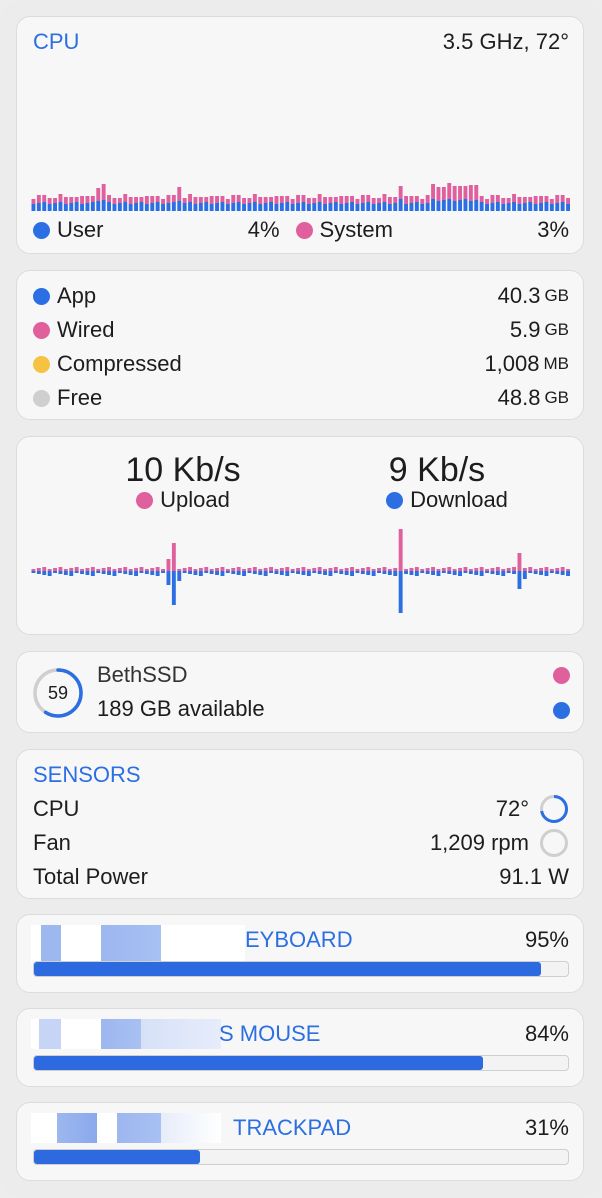 The width and height of the screenshot is (602, 1198). I want to click on memory-label: Free, so click(80, 397).